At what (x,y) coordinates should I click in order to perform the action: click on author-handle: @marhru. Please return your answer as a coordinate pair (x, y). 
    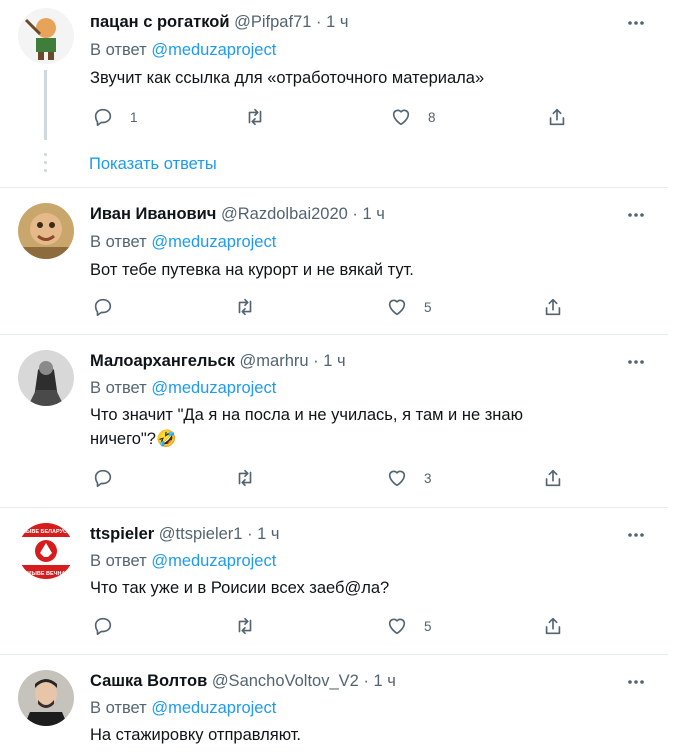
    Looking at the image, I should click on (274, 361).